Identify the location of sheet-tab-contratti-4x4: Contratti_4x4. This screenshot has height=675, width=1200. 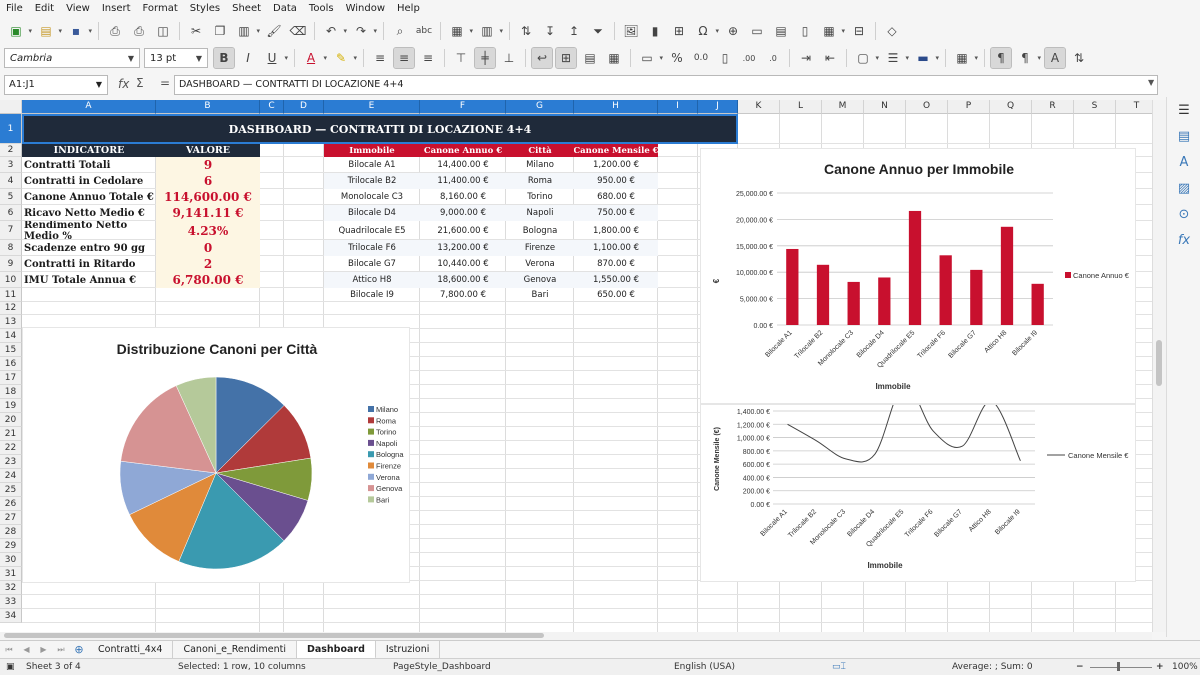
(131, 649).